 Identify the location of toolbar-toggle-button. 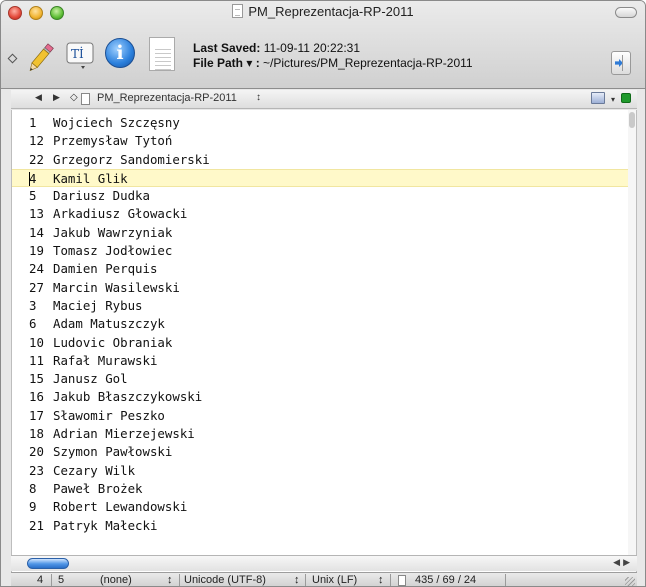
(626, 12).